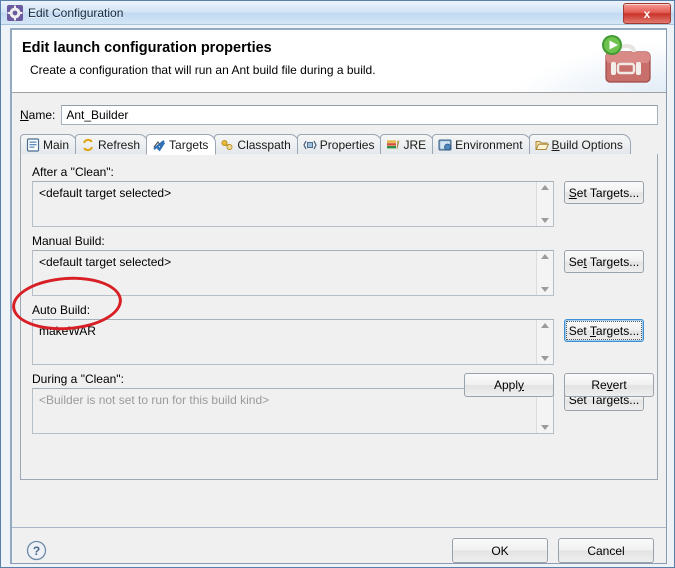 The height and width of the screenshot is (568, 675). What do you see at coordinates (76, 12) in the screenshot?
I see `window-title: Edit Configuration` at bounding box center [76, 12].